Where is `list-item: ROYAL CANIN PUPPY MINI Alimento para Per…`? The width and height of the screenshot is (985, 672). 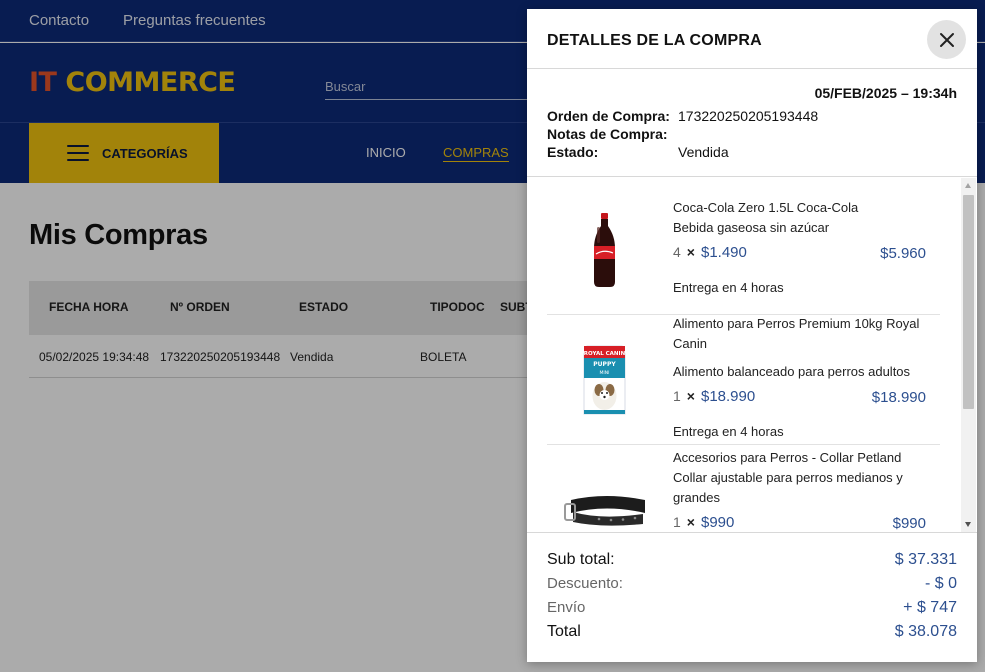 list-item: ROYAL CANIN PUPPY MINI Alimento para Per… is located at coordinates (743, 379).